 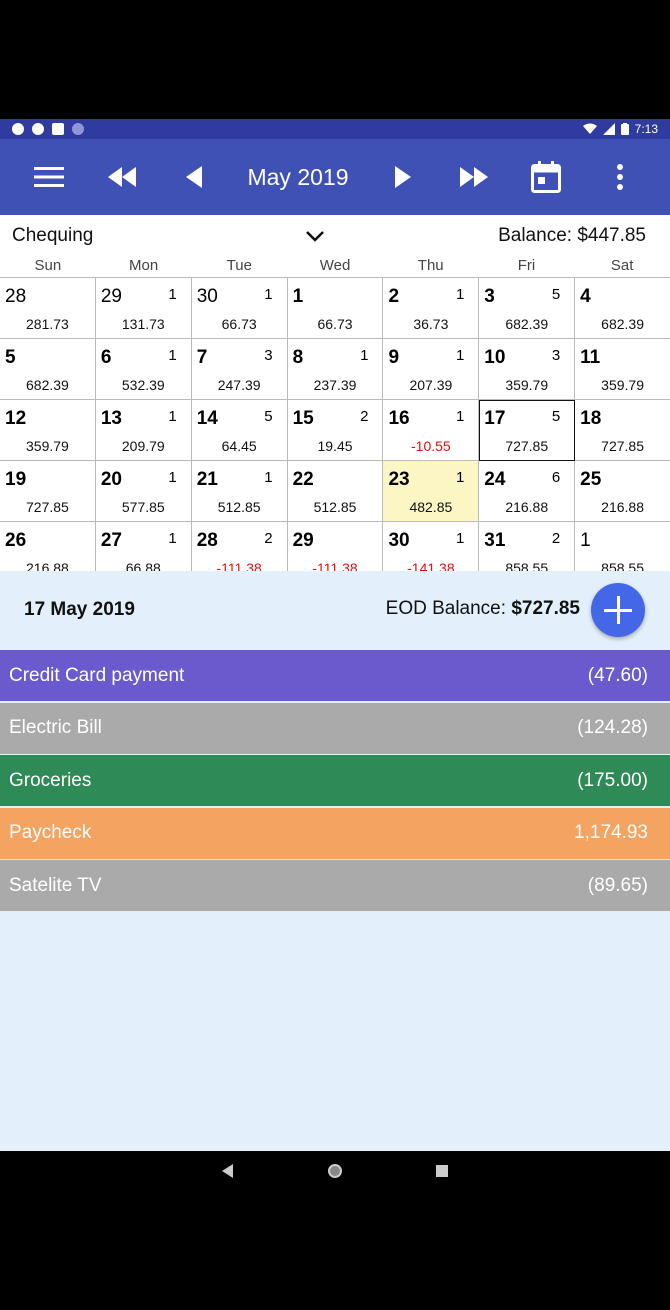 I want to click on menu-button, so click(x=49, y=177).